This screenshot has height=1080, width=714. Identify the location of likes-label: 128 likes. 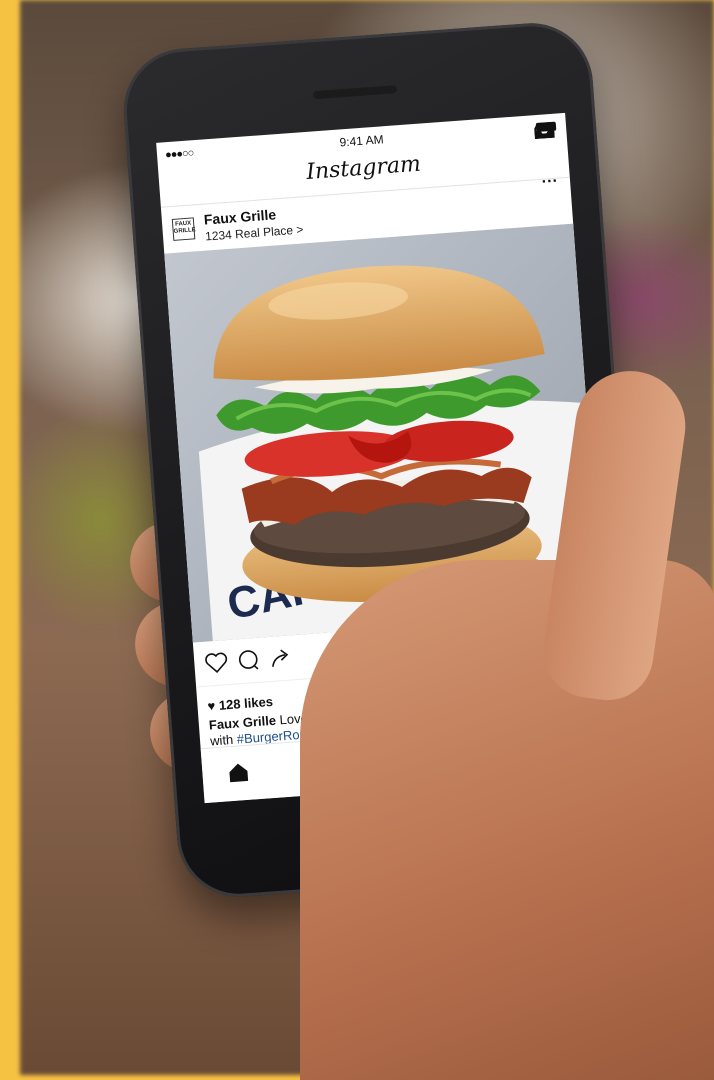
(246, 703).